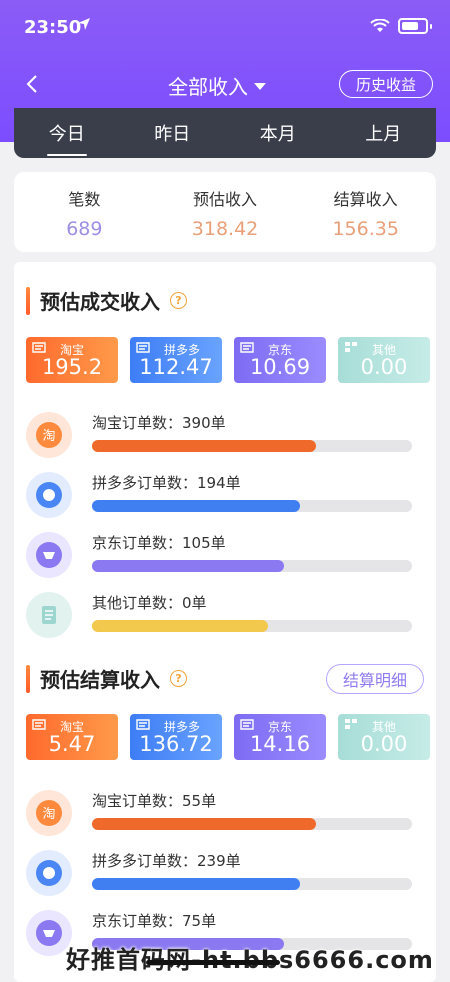 The image size is (450, 982). Describe the element at coordinates (208, 87) in the screenshot. I see `nav-title: 全部收入` at that location.